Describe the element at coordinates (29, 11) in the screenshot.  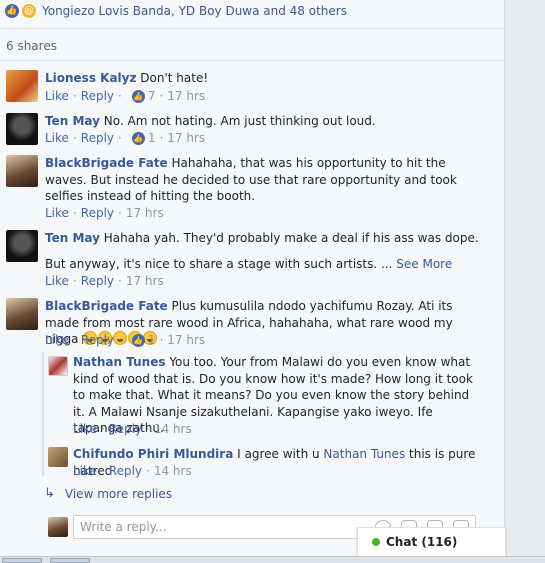
I see `haha-icon: 😆` at that location.